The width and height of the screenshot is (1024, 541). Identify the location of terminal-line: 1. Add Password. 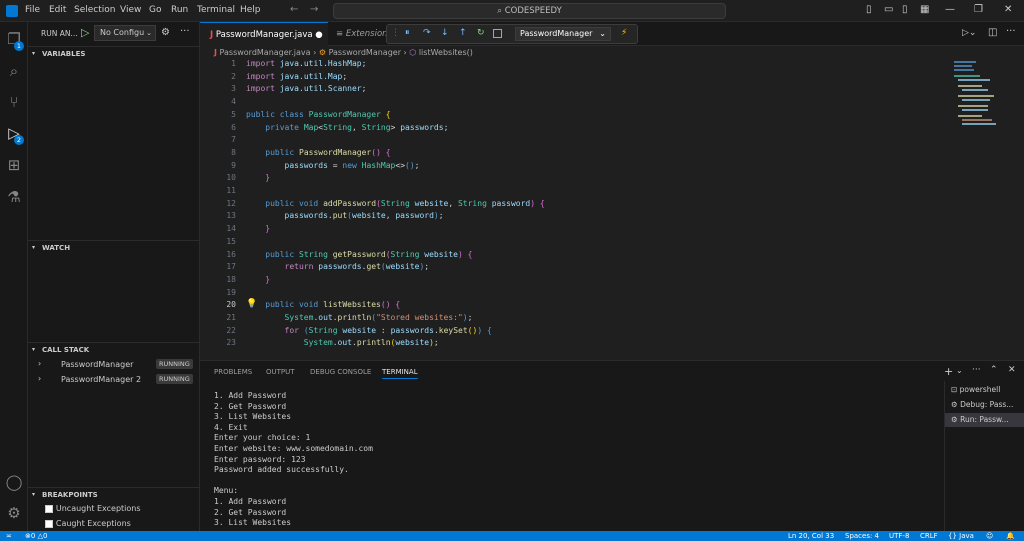
(250, 501).